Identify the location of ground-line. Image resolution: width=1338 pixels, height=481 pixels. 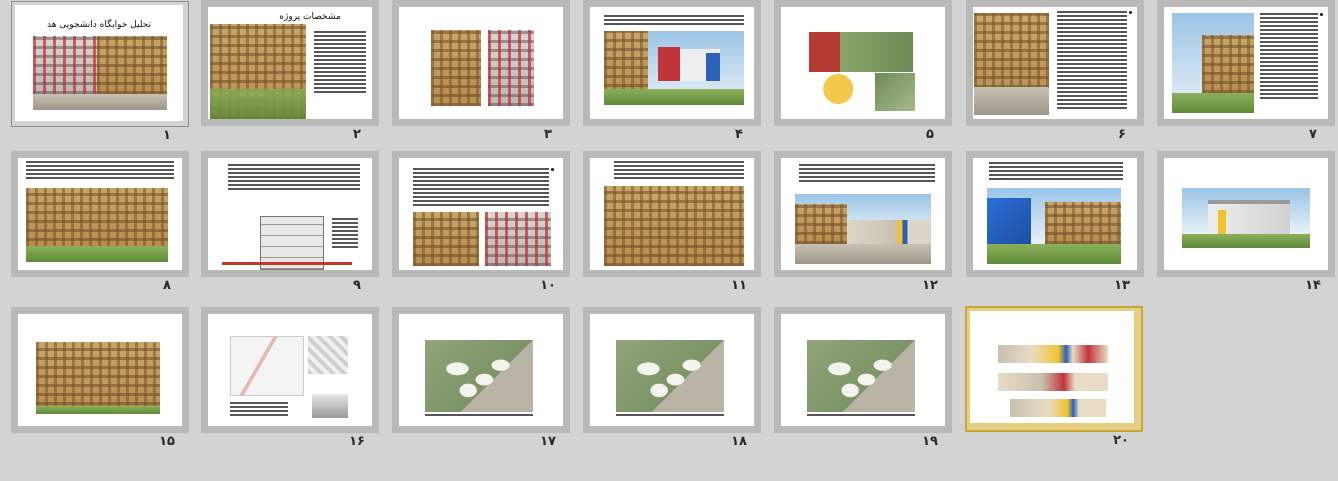
(287, 263).